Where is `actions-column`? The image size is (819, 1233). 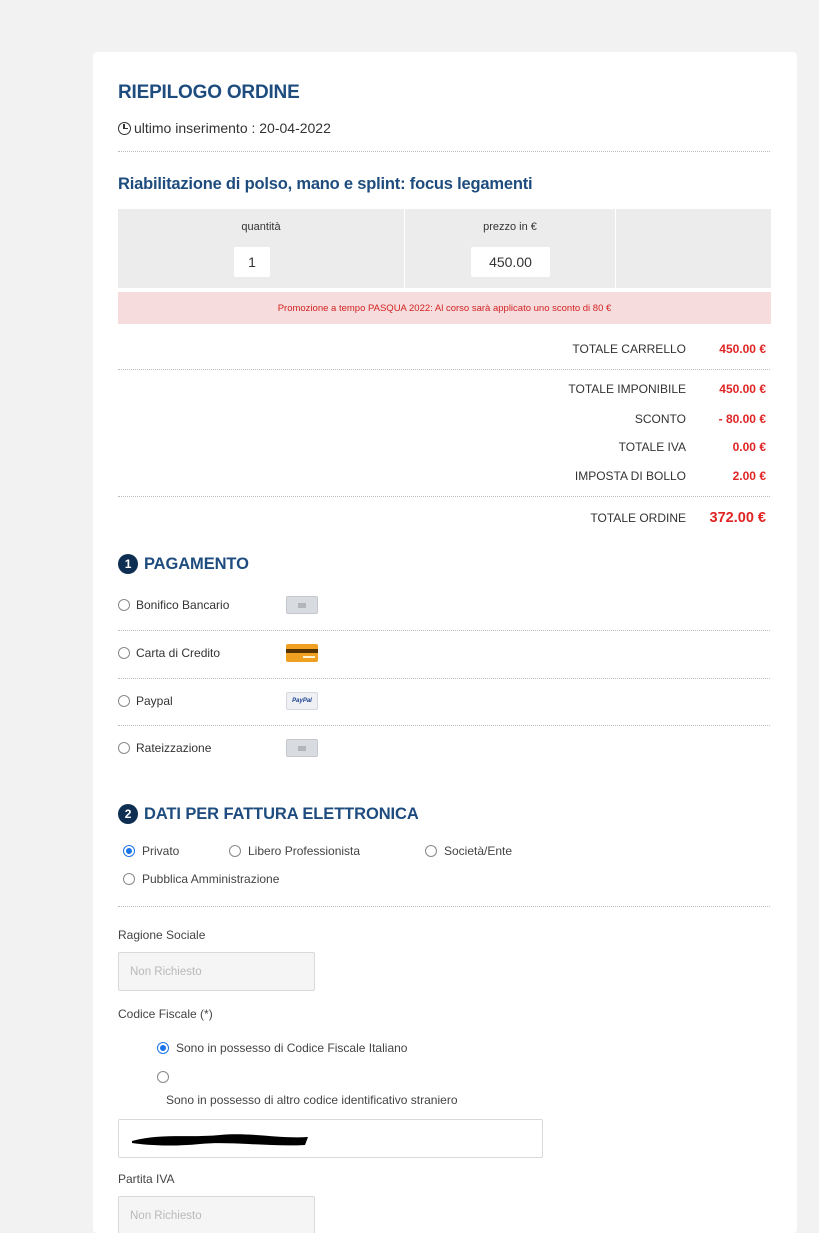
actions-column is located at coordinates (693, 248).